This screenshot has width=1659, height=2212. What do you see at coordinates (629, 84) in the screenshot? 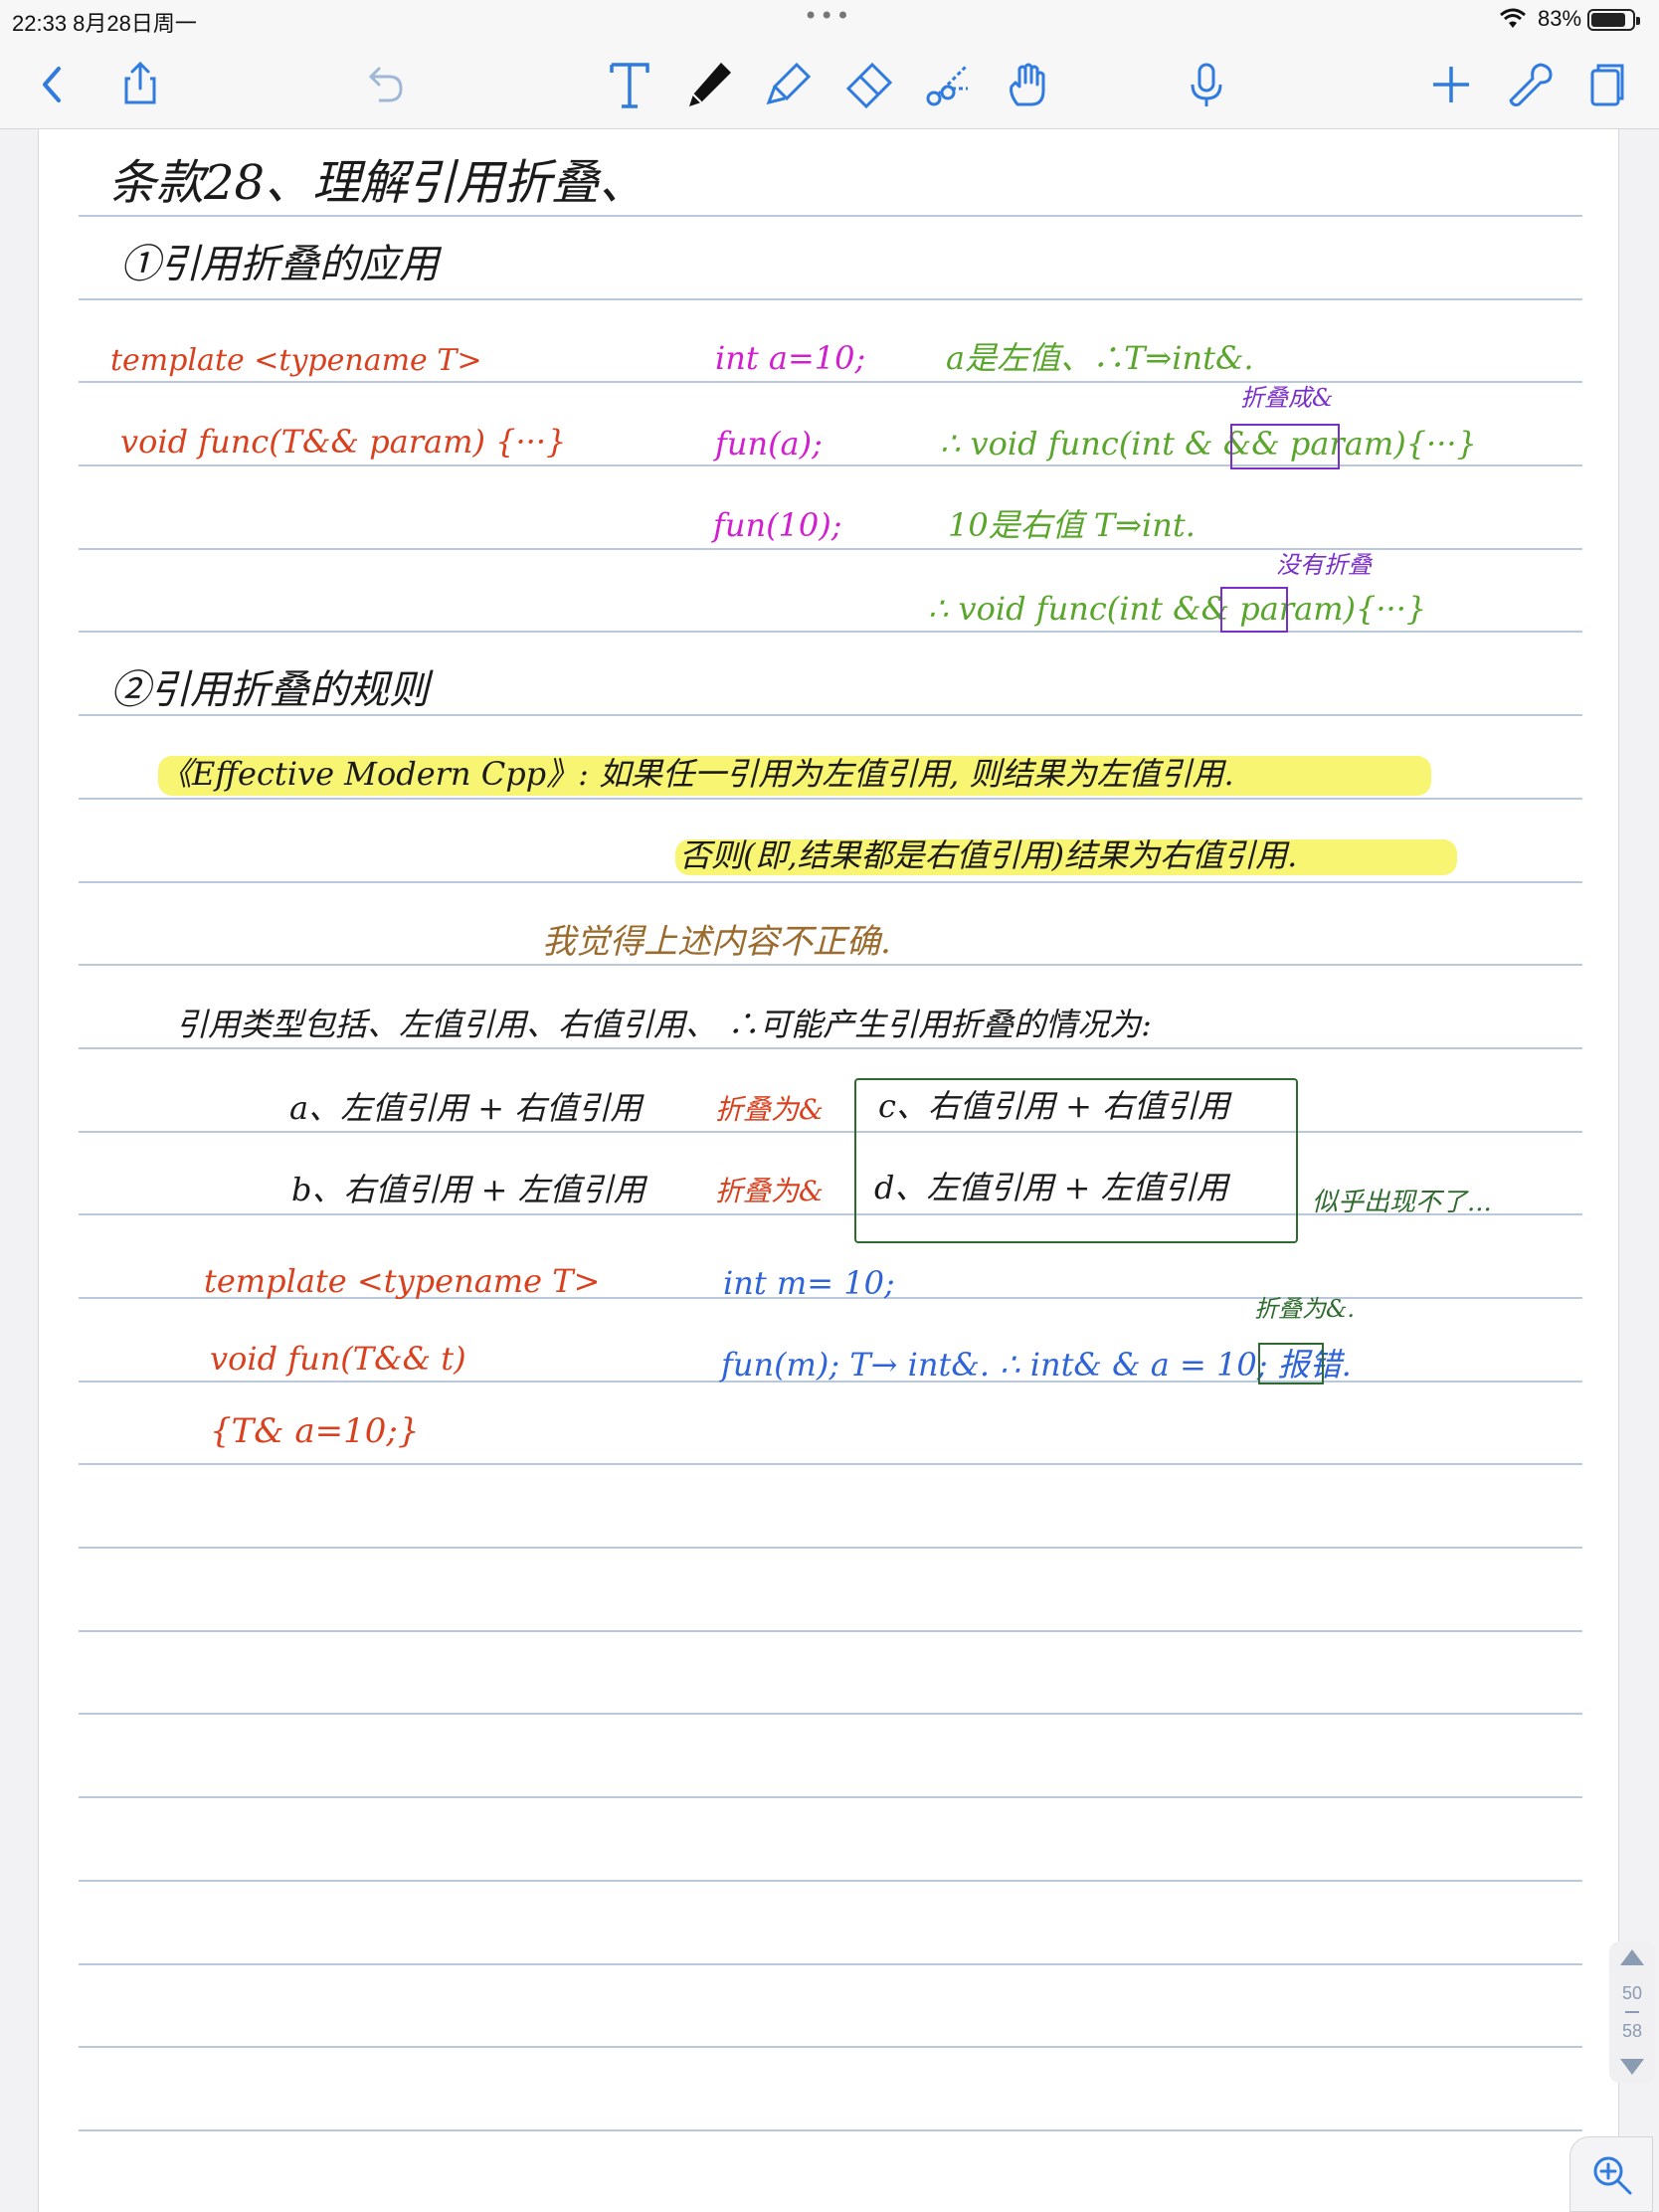
I see `text-tool-icon` at bounding box center [629, 84].